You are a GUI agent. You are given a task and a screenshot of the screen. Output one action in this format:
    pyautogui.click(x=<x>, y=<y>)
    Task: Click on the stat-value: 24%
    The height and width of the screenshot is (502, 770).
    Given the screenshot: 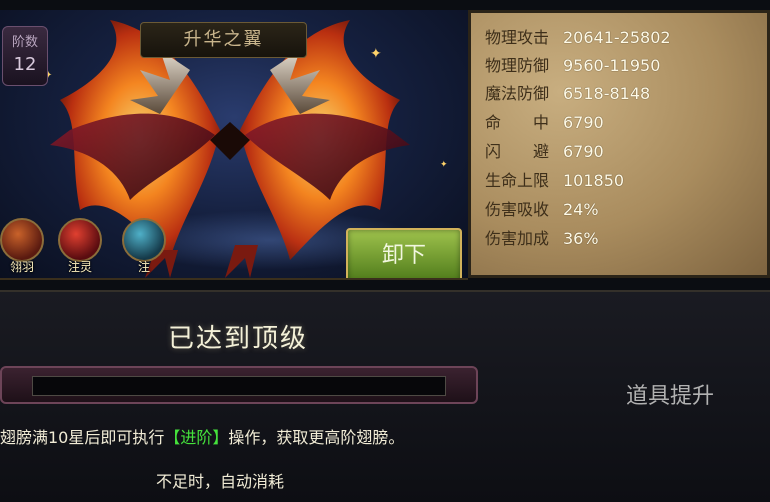 What is the action you would take?
    pyautogui.click(x=581, y=209)
    